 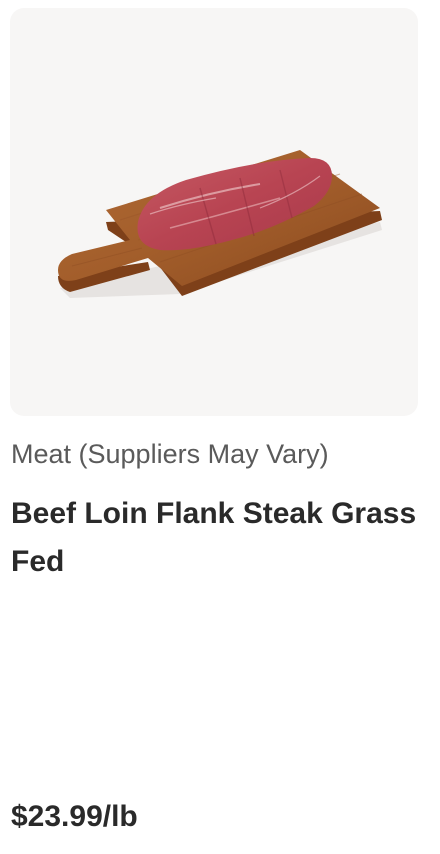 What do you see at coordinates (220, 224) in the screenshot?
I see `steak-board-illustration` at bounding box center [220, 224].